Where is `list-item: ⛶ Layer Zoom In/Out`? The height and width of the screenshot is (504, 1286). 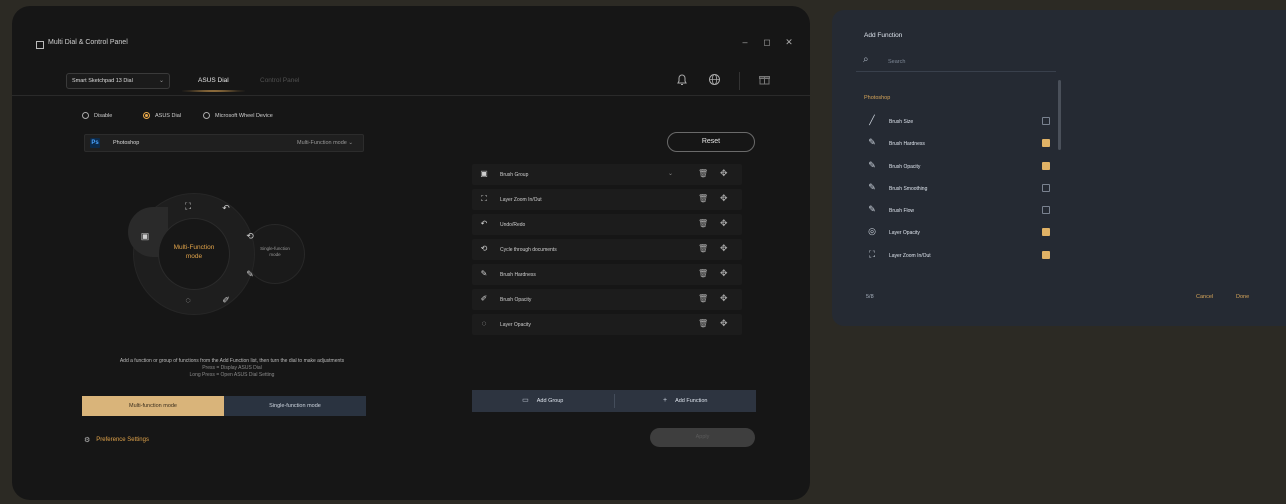
list-item: ⛶ Layer Zoom In/Out is located at coordinates (957, 255).